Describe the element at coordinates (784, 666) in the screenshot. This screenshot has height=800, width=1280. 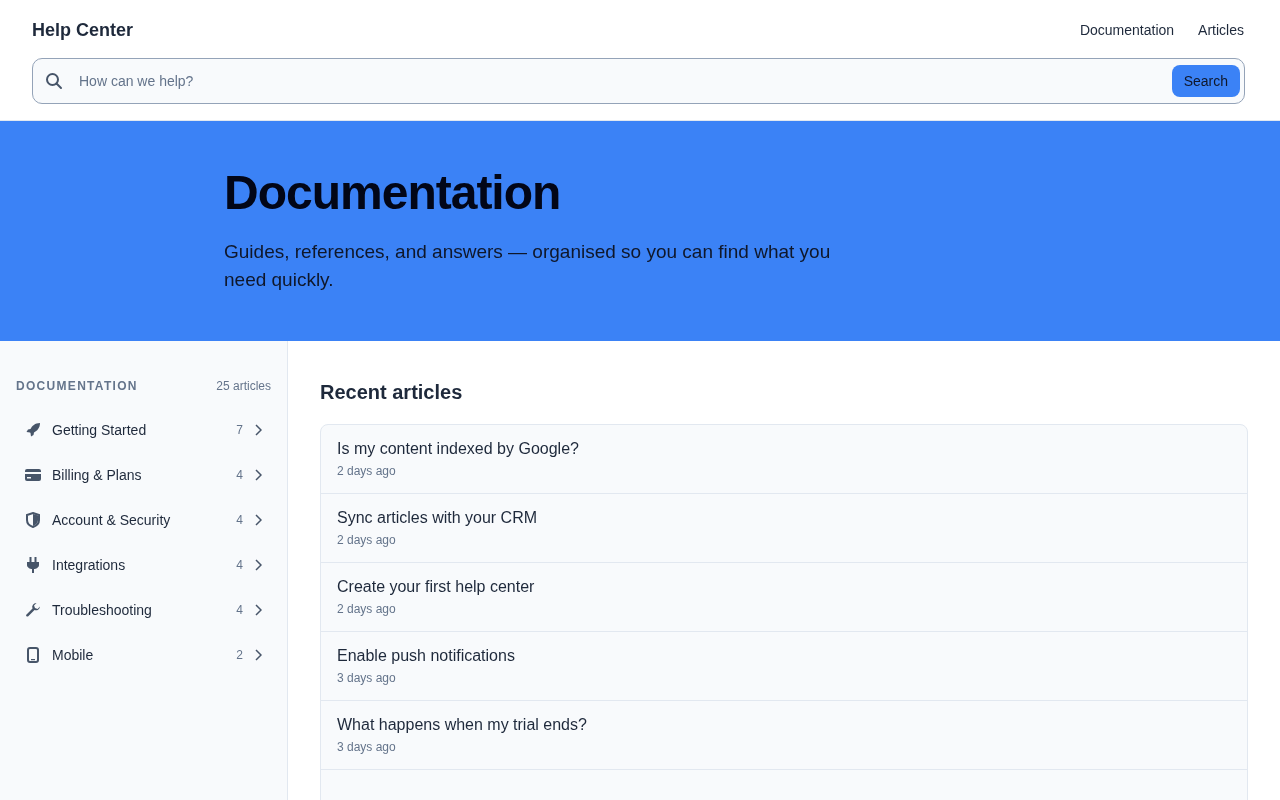
I see `article-item: Enable push notifications 3 days ago` at that location.